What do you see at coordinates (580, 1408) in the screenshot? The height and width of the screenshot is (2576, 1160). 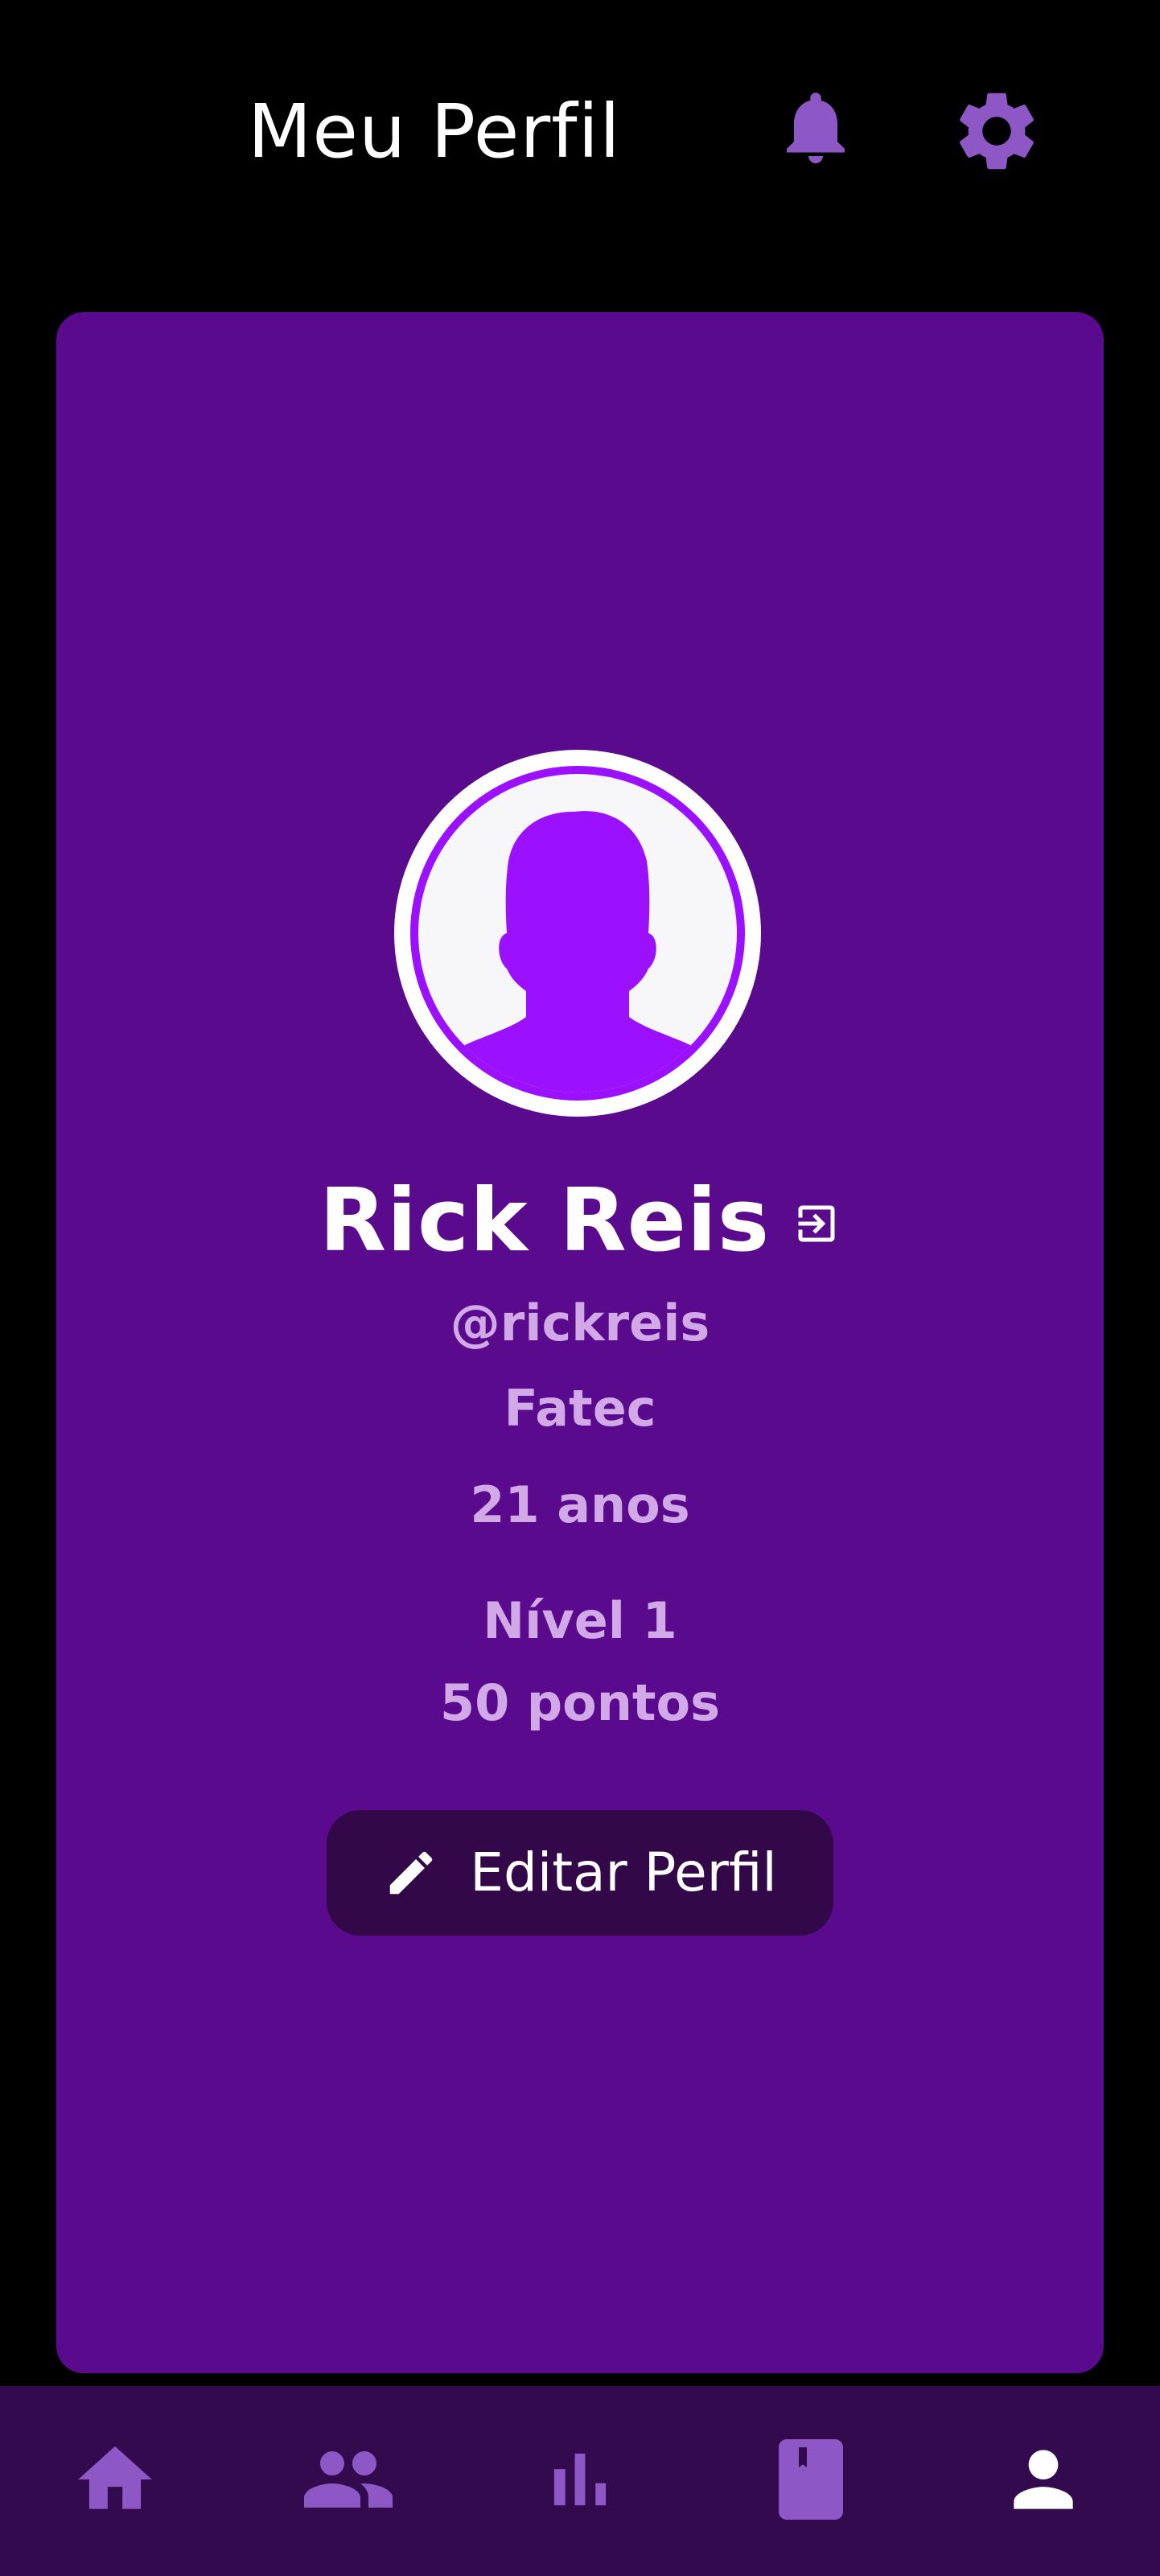 I see `user-school: Fatec` at bounding box center [580, 1408].